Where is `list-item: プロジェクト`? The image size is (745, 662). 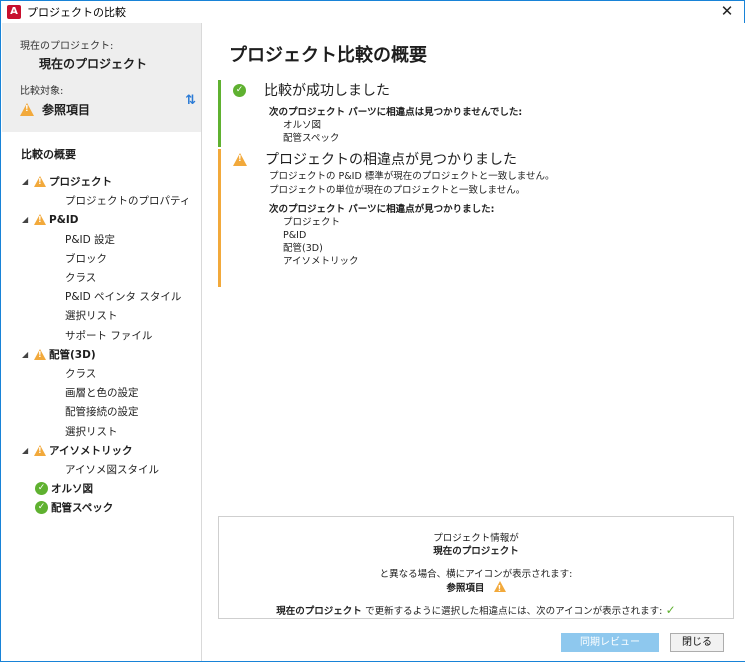 list-item: プロジェクト is located at coordinates (312, 222).